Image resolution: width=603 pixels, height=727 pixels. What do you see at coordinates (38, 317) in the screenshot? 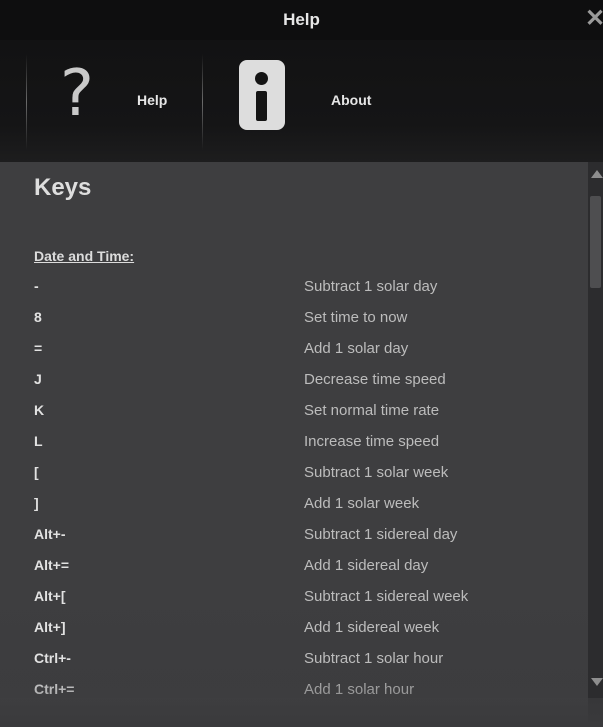
I see `shortcut-key: 8` at bounding box center [38, 317].